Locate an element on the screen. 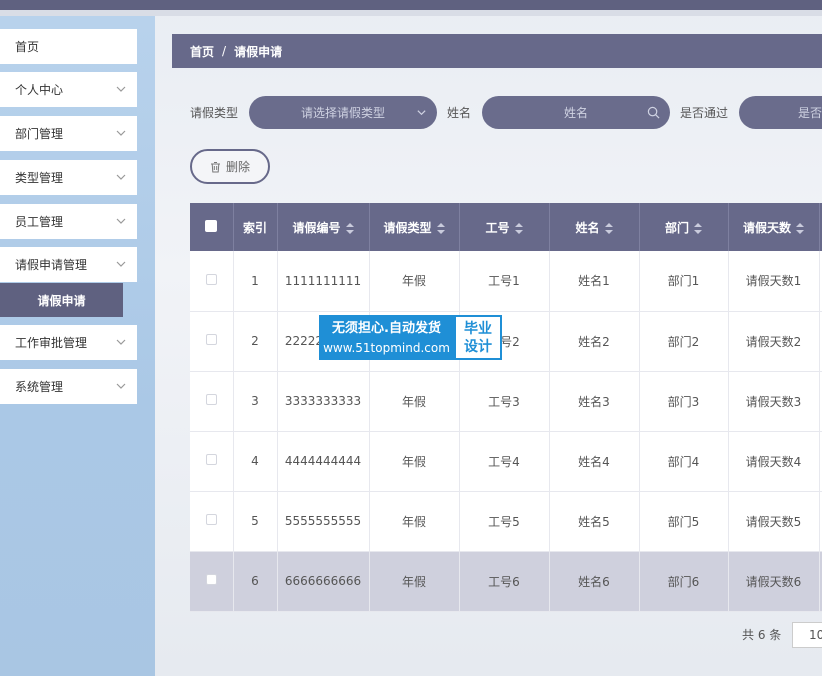  sidebar-item-label: 首页 is located at coordinates (27, 47).